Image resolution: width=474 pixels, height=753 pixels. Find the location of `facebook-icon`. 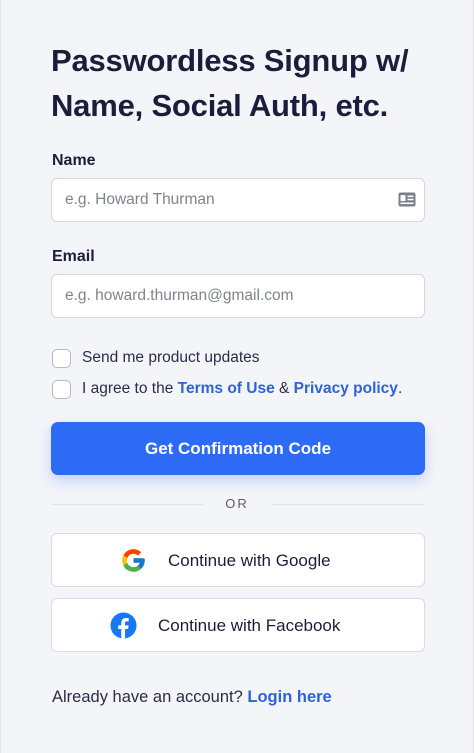

facebook-icon is located at coordinates (123, 625).